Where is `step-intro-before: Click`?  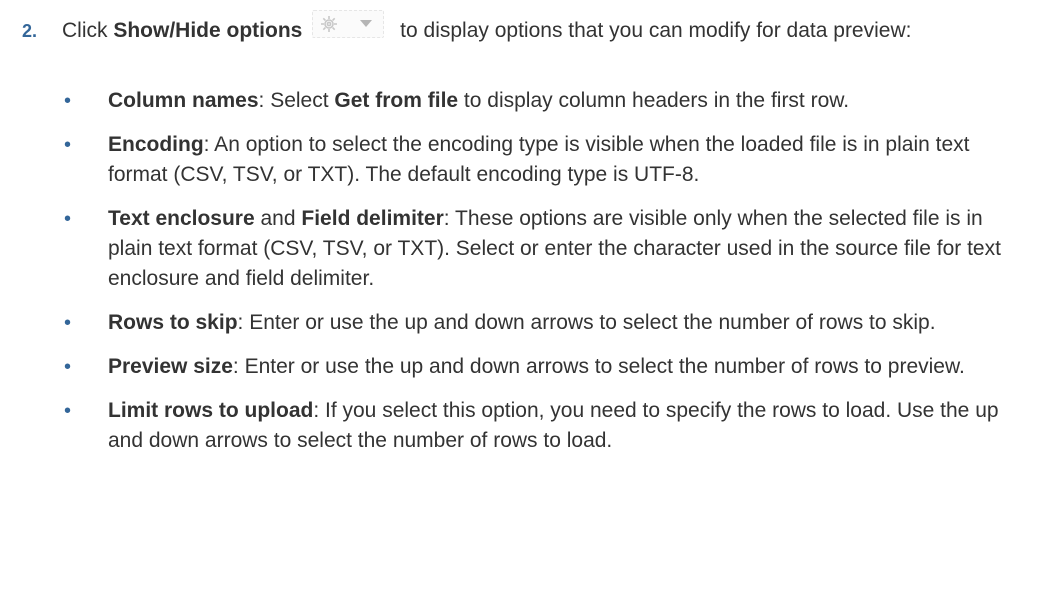
step-intro-before: Click is located at coordinates (88, 30).